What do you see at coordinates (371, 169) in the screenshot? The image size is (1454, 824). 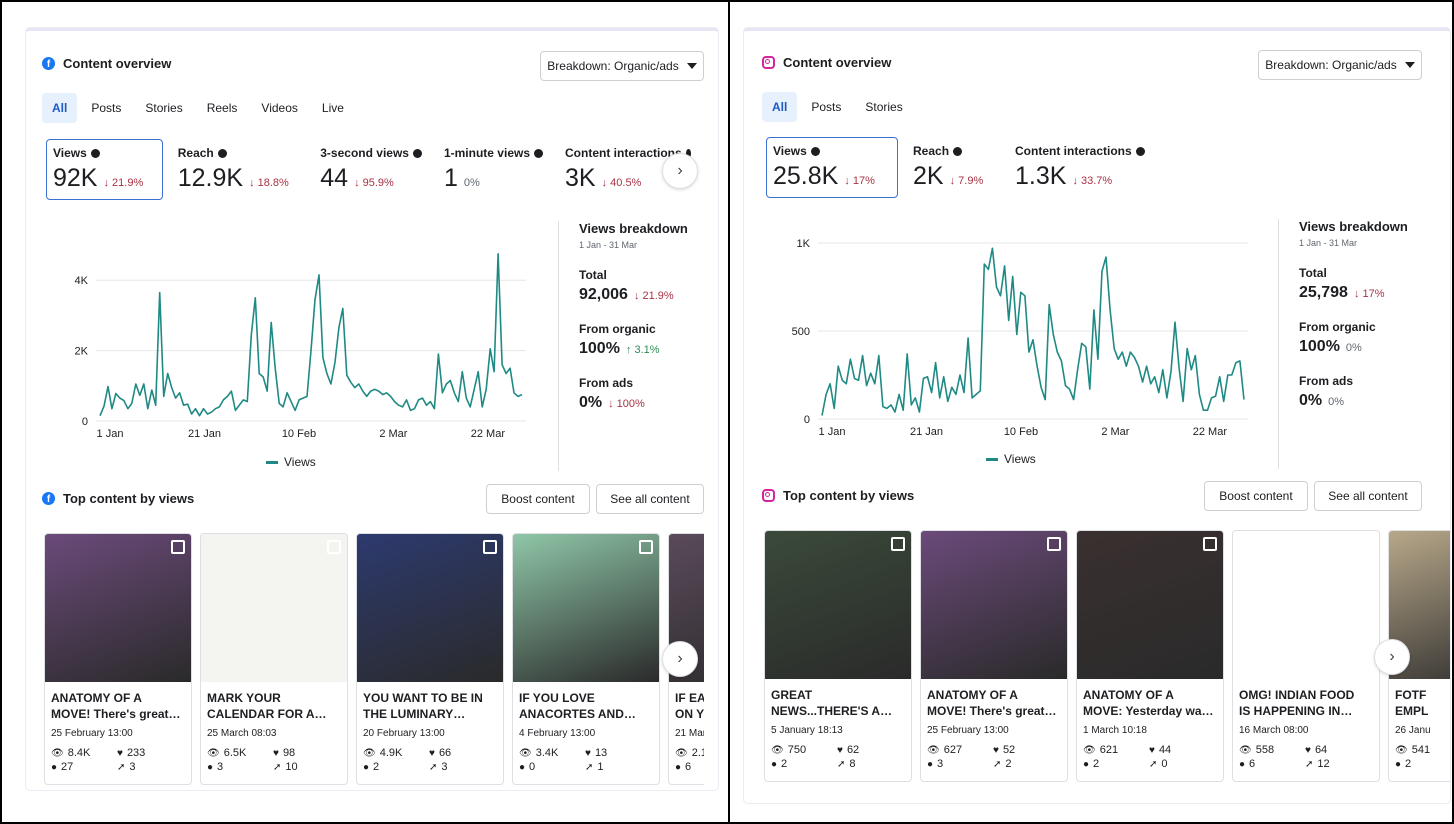 I see `fb-metric-3s-views: 3-second views 44 ↓ 95.9%` at bounding box center [371, 169].